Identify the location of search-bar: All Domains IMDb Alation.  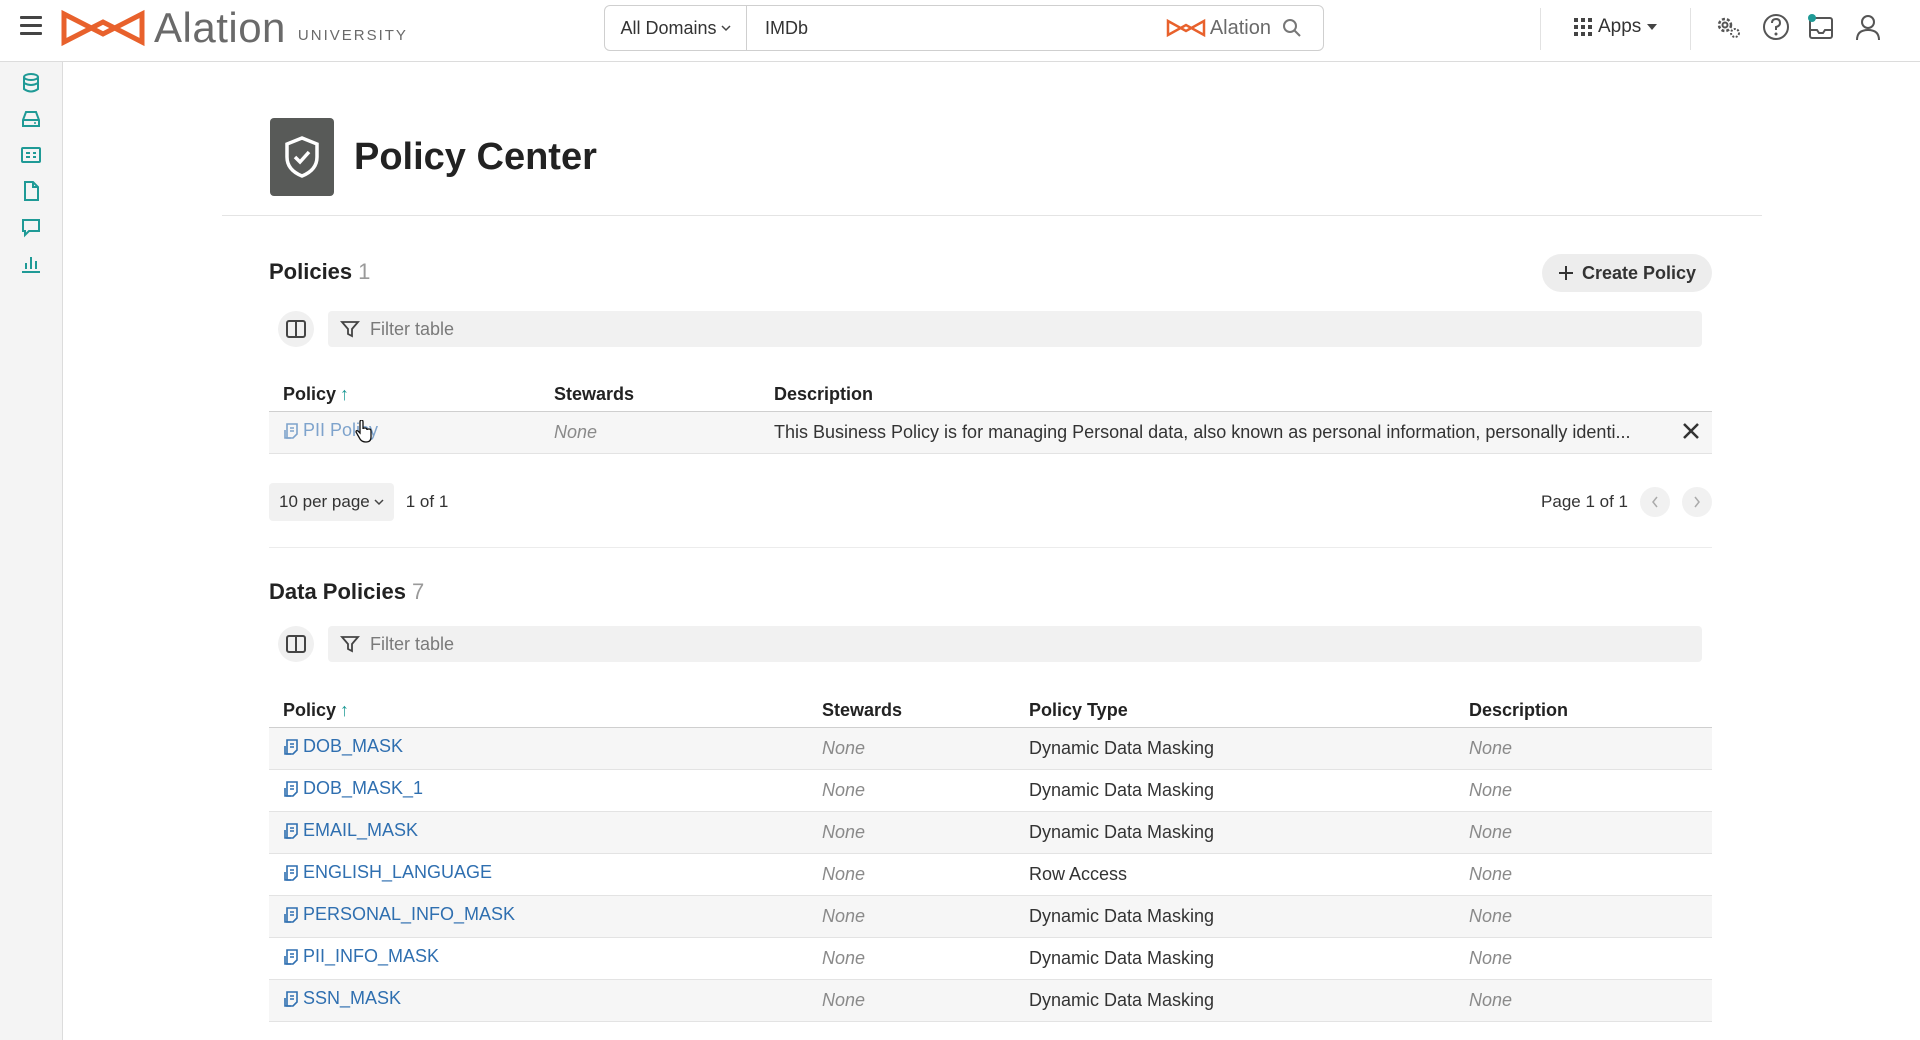
(964, 28).